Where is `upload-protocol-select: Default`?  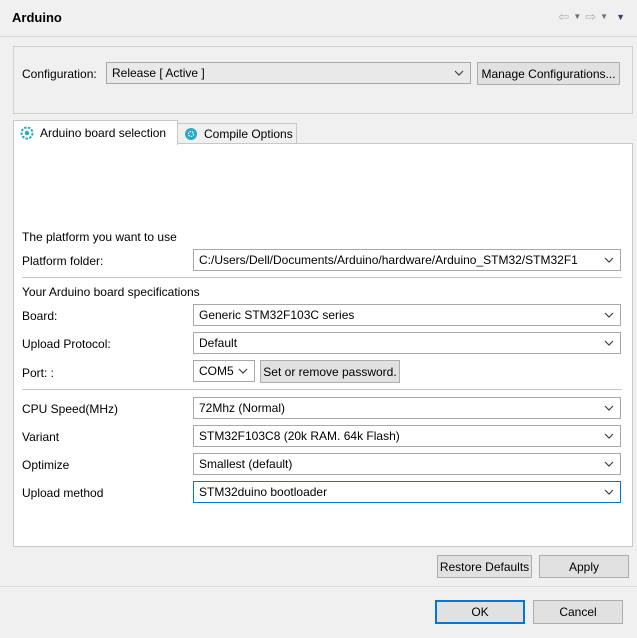 upload-protocol-select: Default is located at coordinates (407, 343).